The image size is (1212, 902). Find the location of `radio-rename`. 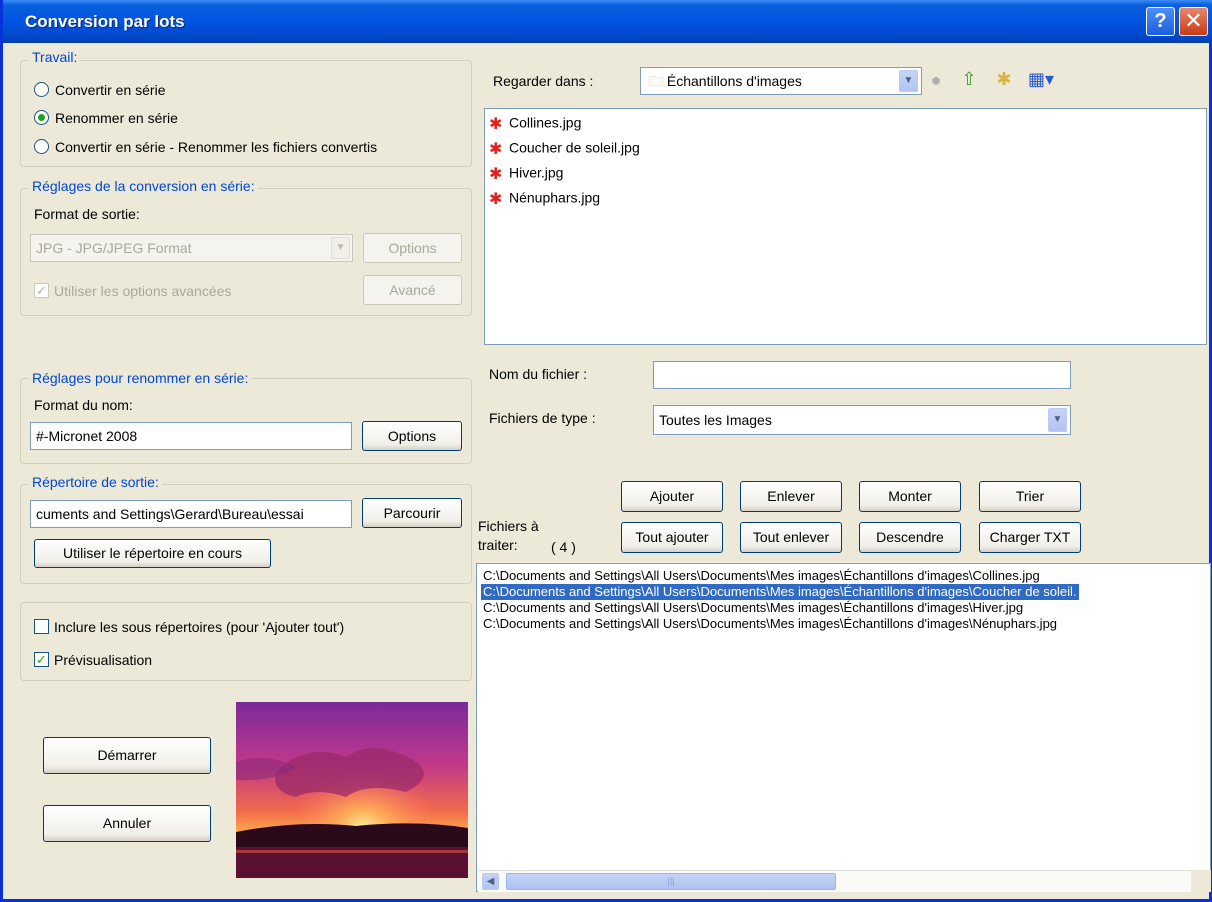

radio-rename is located at coordinates (41, 117).